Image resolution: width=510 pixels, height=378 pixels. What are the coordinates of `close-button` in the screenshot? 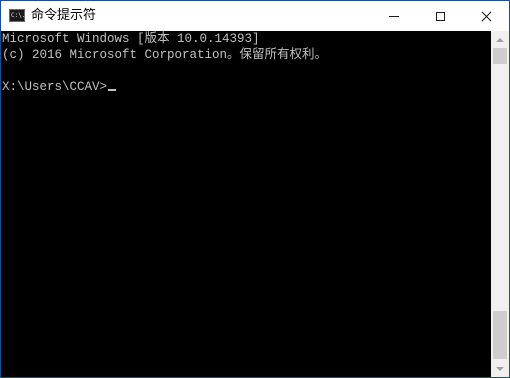 It's located at (486, 16).